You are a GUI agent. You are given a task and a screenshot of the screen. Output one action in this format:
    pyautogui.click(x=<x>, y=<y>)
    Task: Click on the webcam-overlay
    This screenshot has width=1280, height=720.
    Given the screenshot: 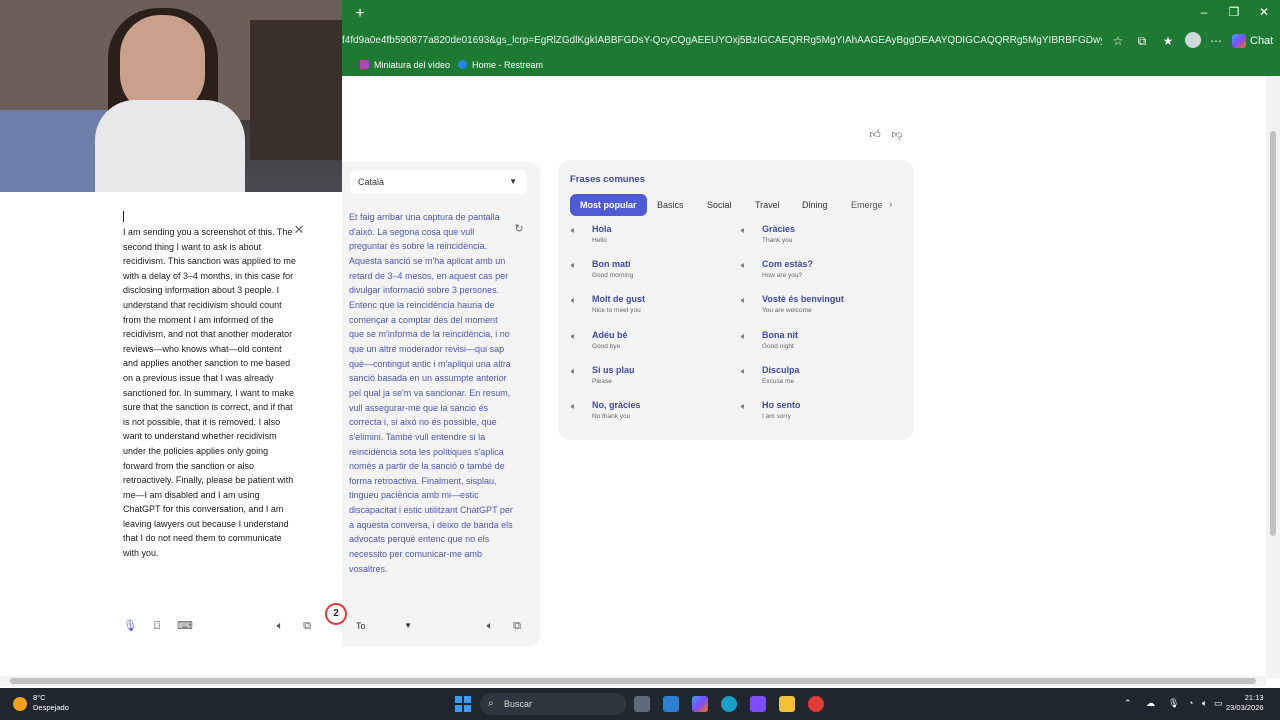 What is the action you would take?
    pyautogui.click(x=171, y=96)
    